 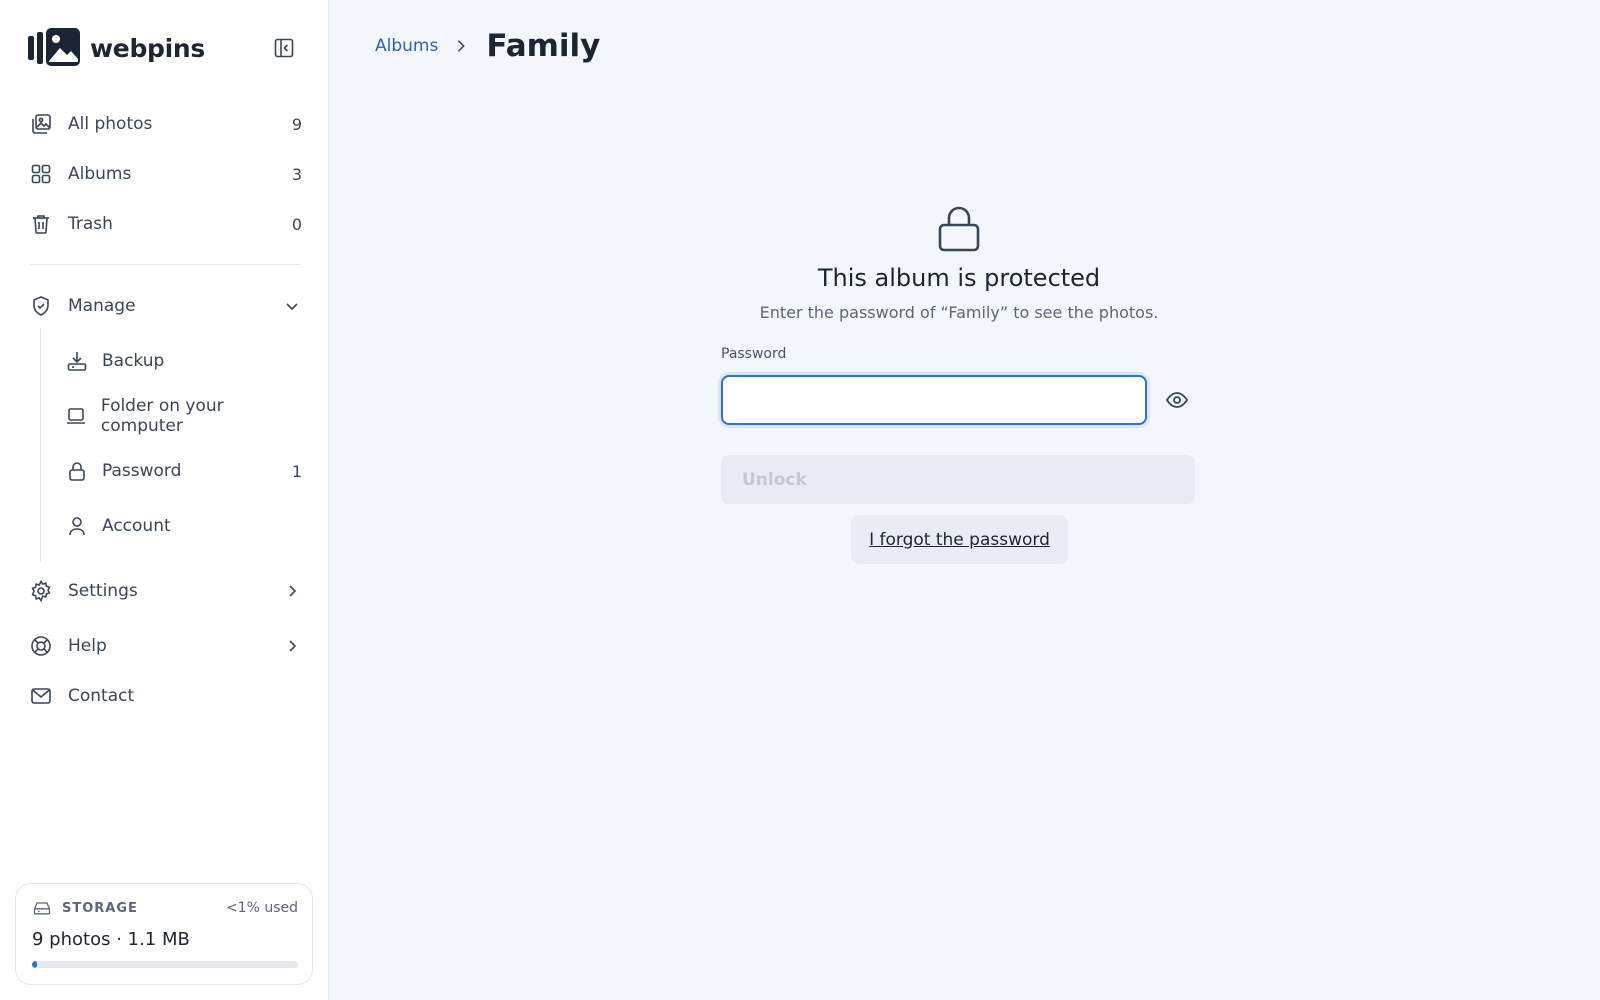 What do you see at coordinates (102, 306) in the screenshot?
I see `sidebar-item-label: Manage` at bounding box center [102, 306].